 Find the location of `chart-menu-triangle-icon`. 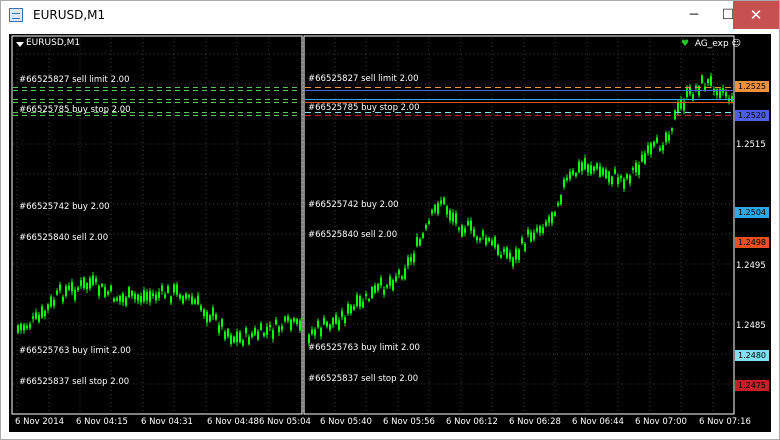

chart-menu-triangle-icon is located at coordinates (20, 44).